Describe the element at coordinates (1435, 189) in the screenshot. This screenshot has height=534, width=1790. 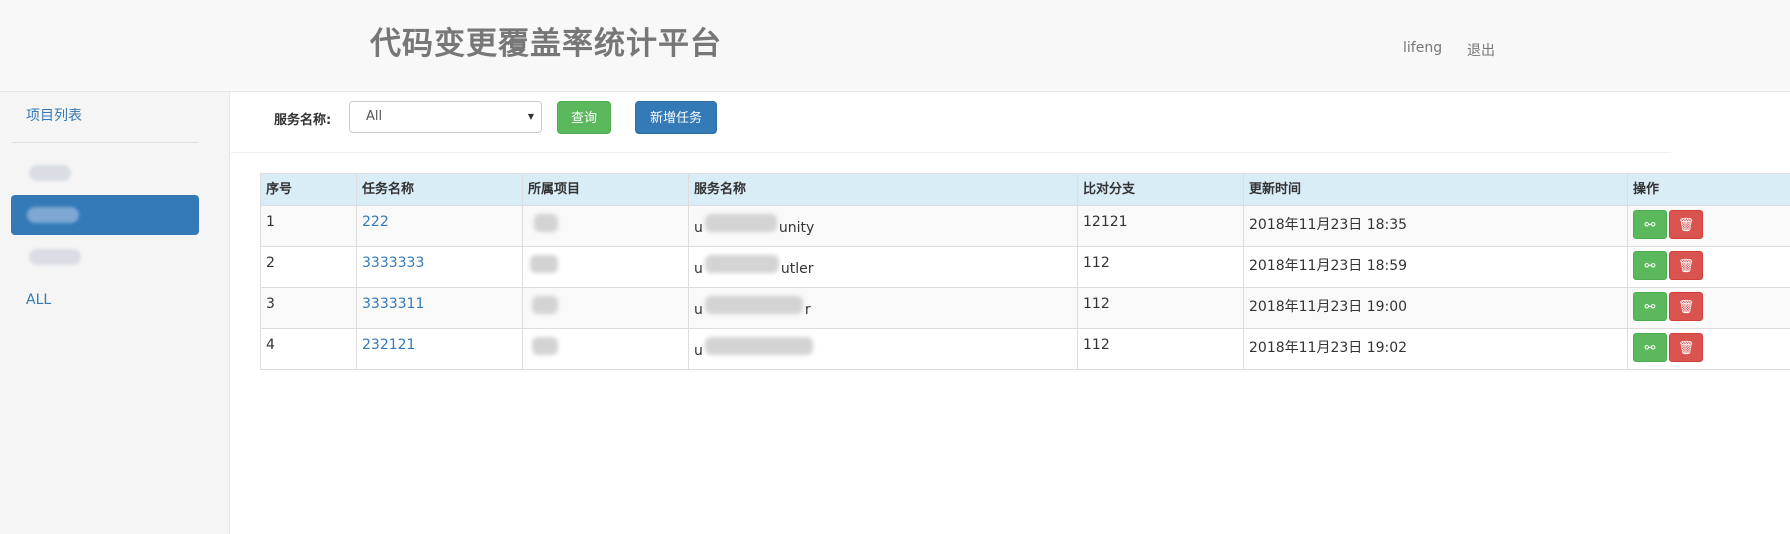
I see `column-header-updated: 更新时间` at that location.